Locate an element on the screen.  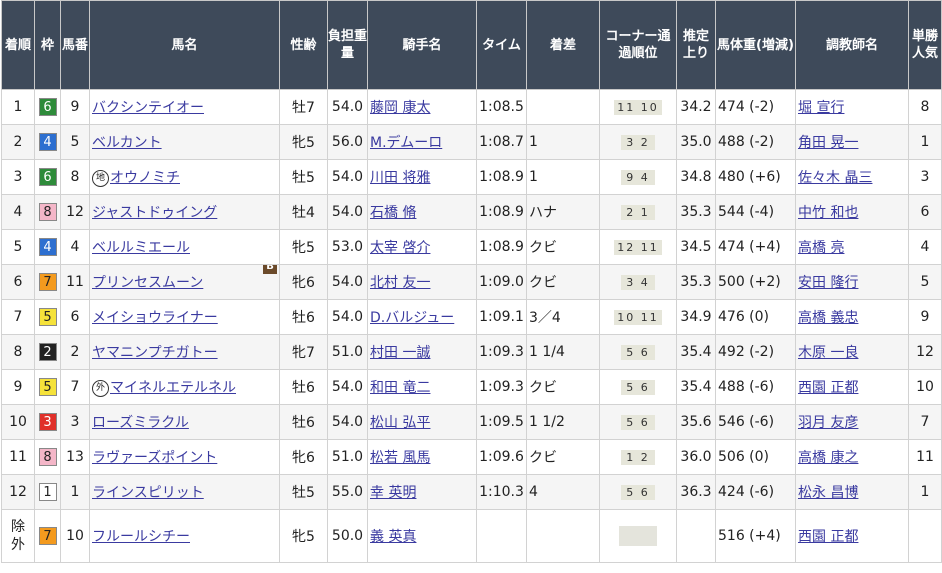
horse-cell: 外マイネルエテルネル is located at coordinates (184, 387).